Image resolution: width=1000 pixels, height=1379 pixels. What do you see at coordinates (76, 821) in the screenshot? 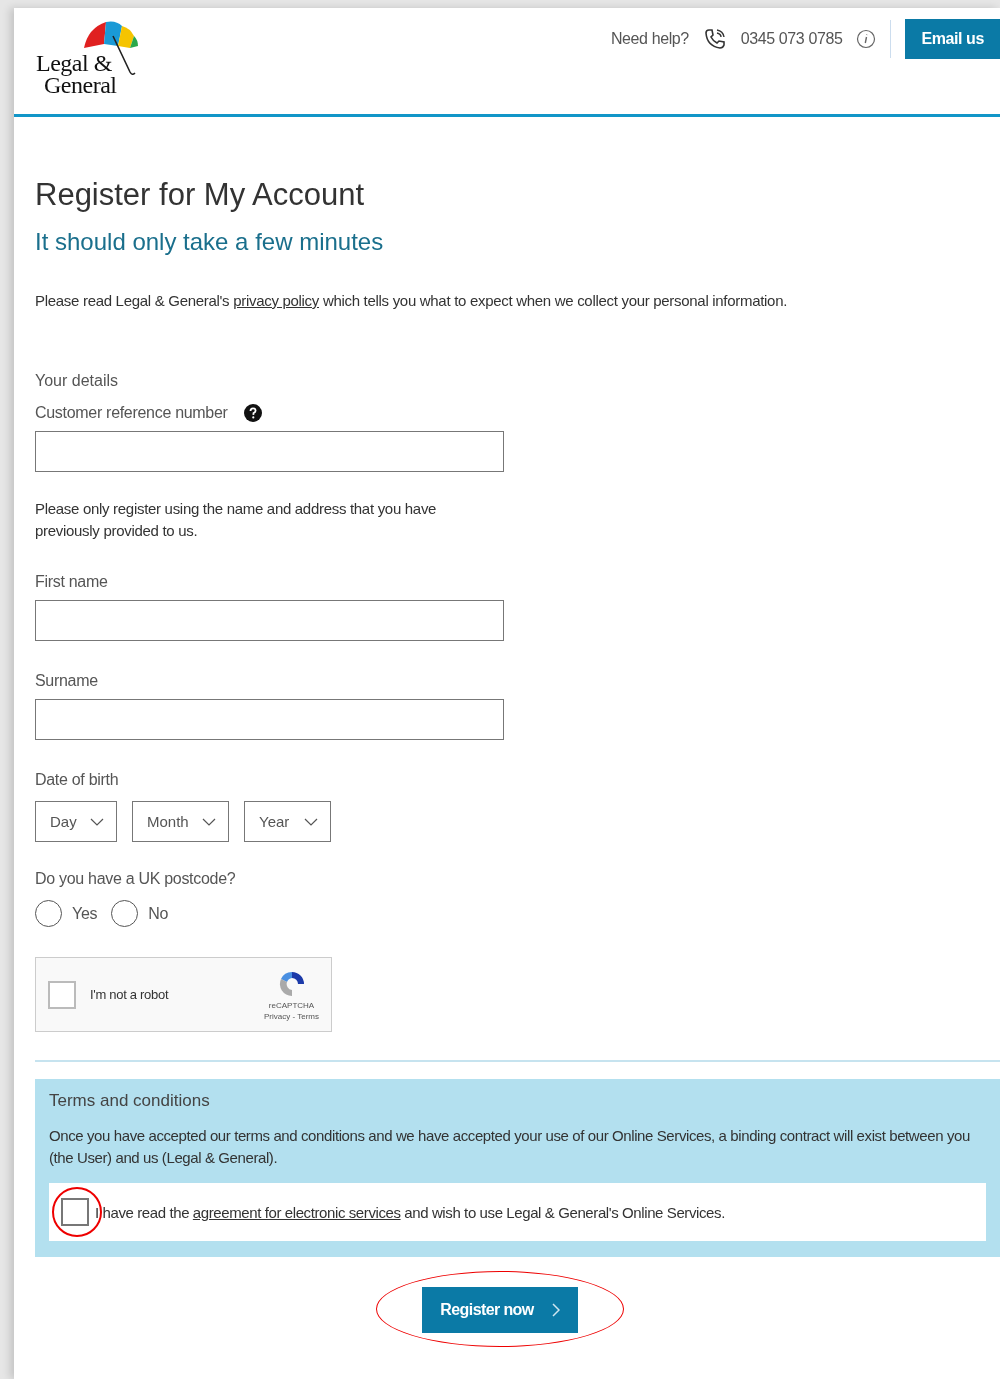
I see `date-select: Day` at bounding box center [76, 821].